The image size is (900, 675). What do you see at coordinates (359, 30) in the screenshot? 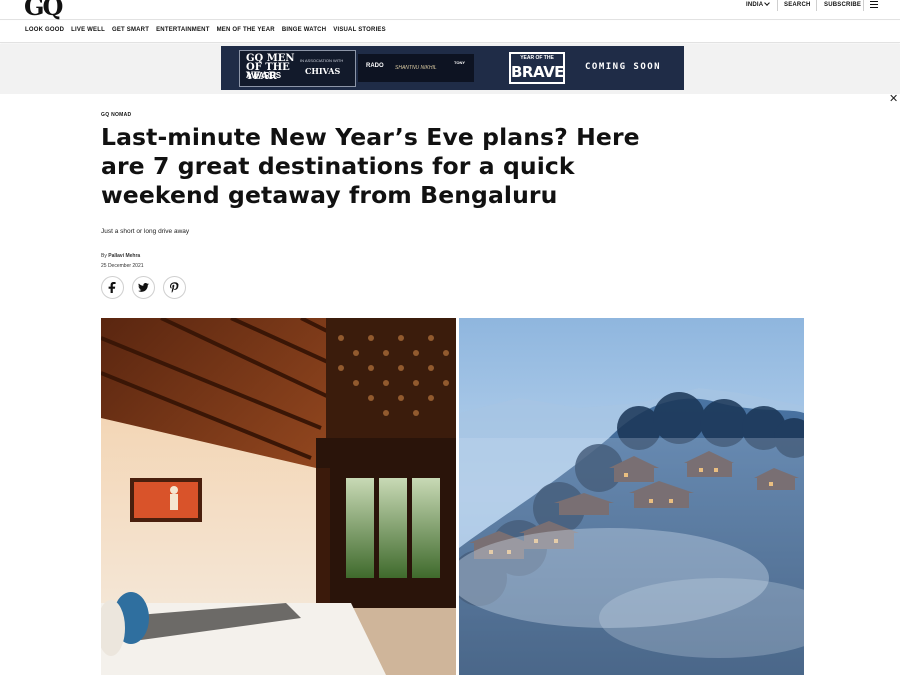
I see `nav-item-visual-stories: VISUAL STORIES` at bounding box center [359, 30].